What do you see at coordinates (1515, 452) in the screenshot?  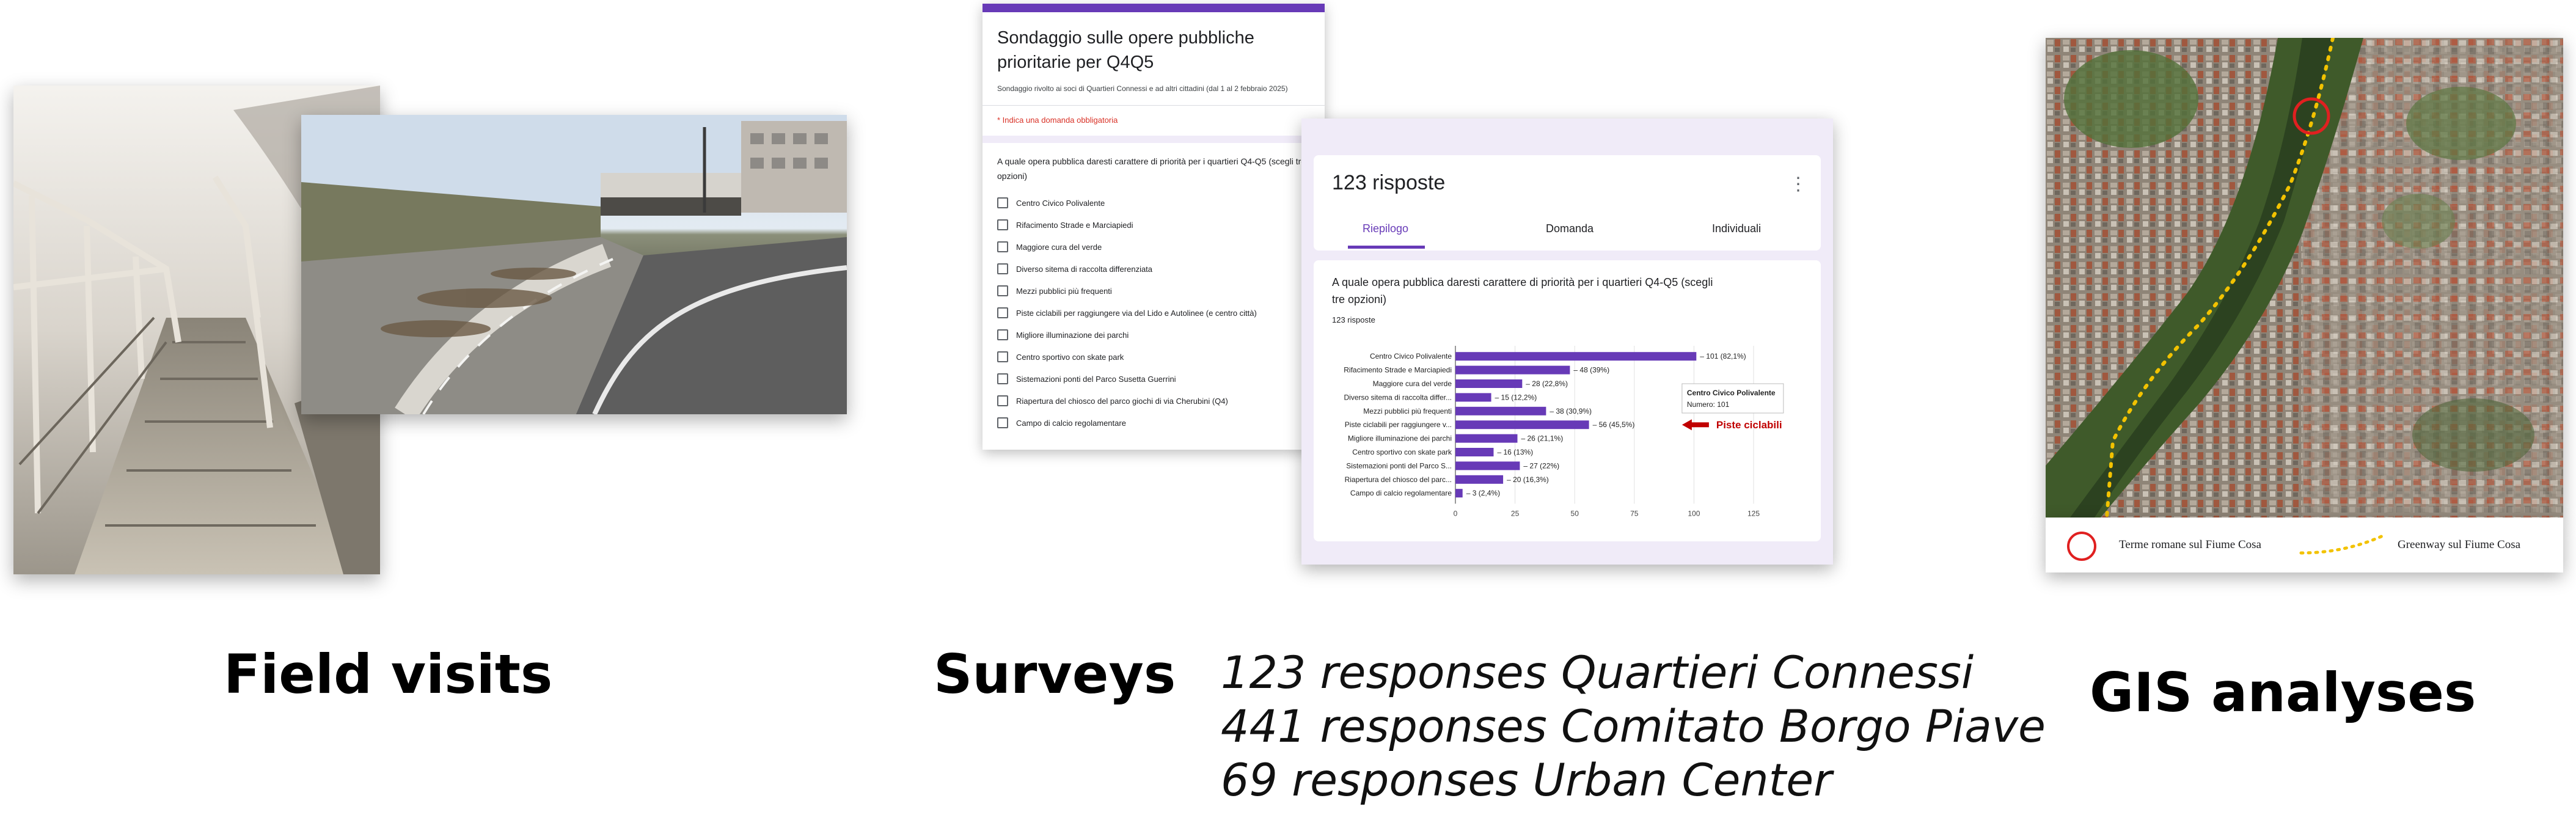 I see `data-label: – 16 (13%)` at bounding box center [1515, 452].